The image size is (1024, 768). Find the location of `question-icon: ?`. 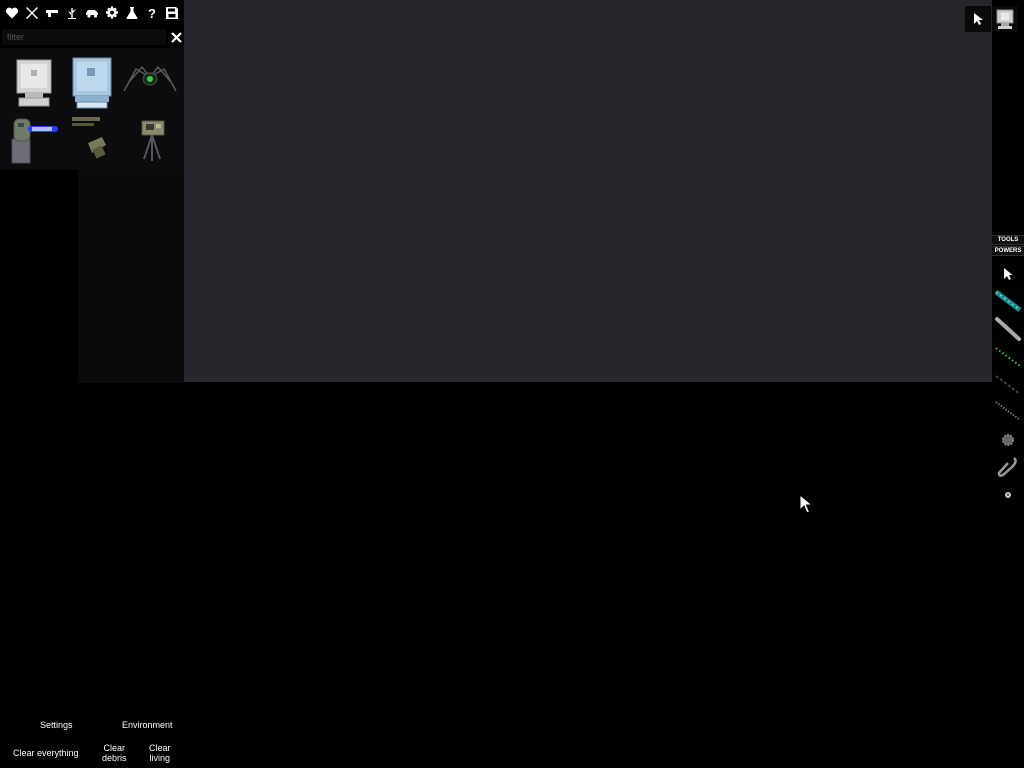

question-icon: ? is located at coordinates (152, 13).